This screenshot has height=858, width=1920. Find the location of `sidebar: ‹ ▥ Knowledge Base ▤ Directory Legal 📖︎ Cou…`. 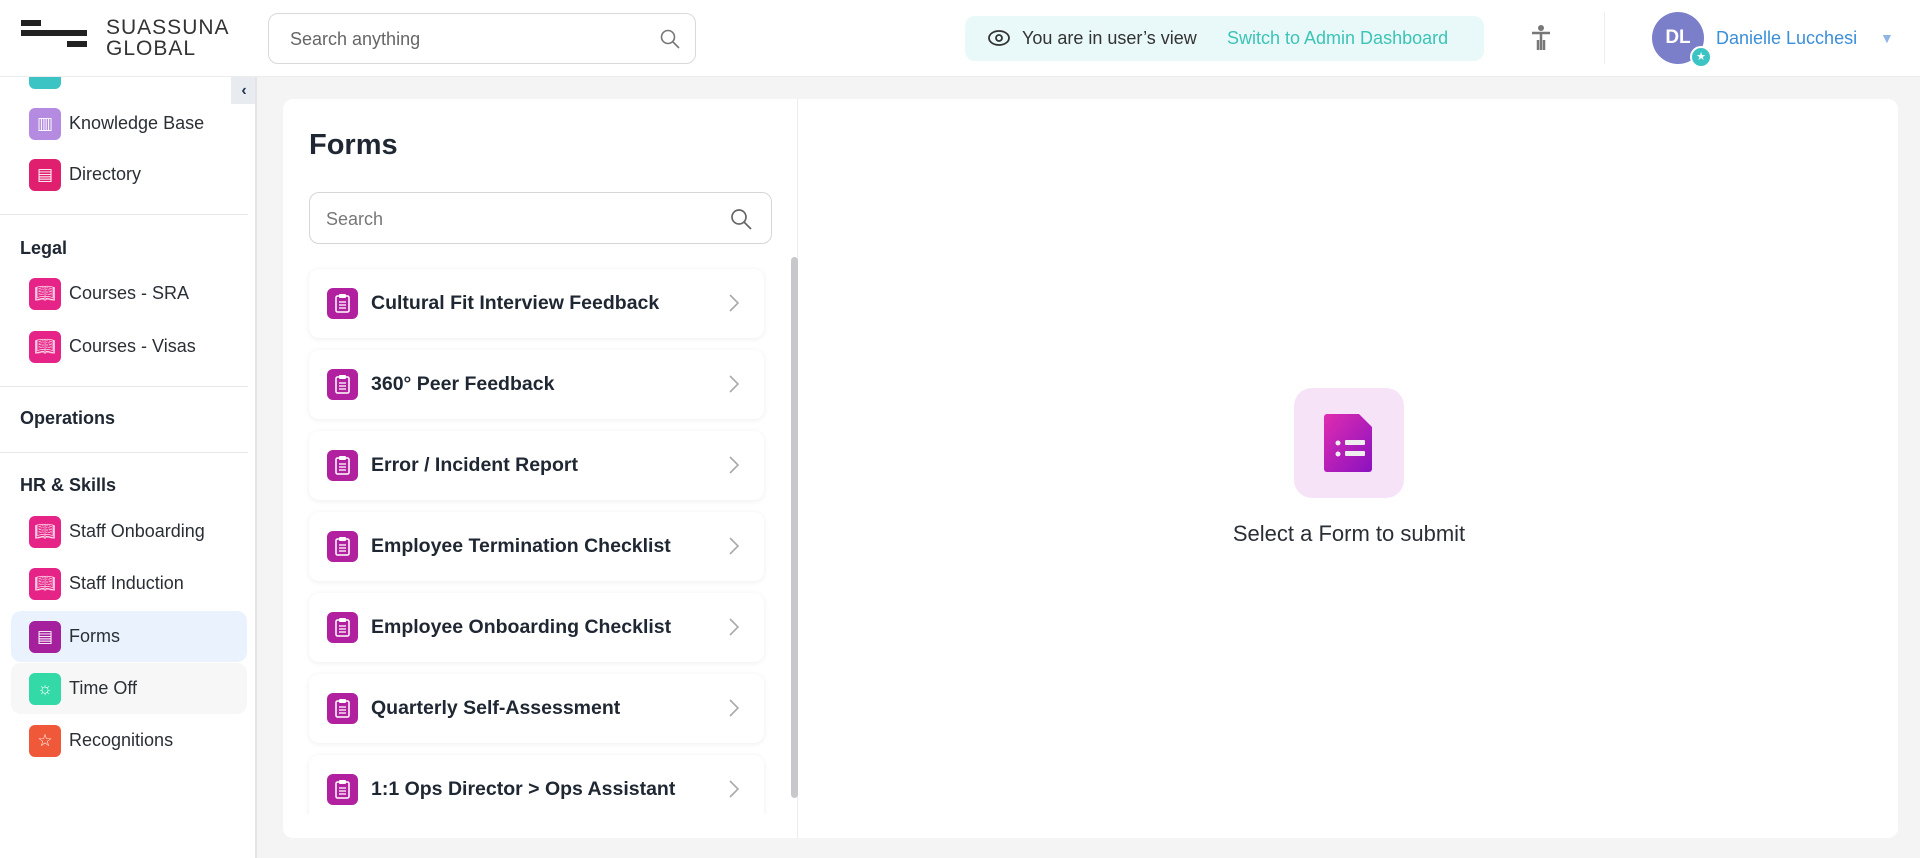

sidebar: ‹ ▥ Knowledge Base ▤ Directory Legal 📖︎ Cou… is located at coordinates (128, 467).